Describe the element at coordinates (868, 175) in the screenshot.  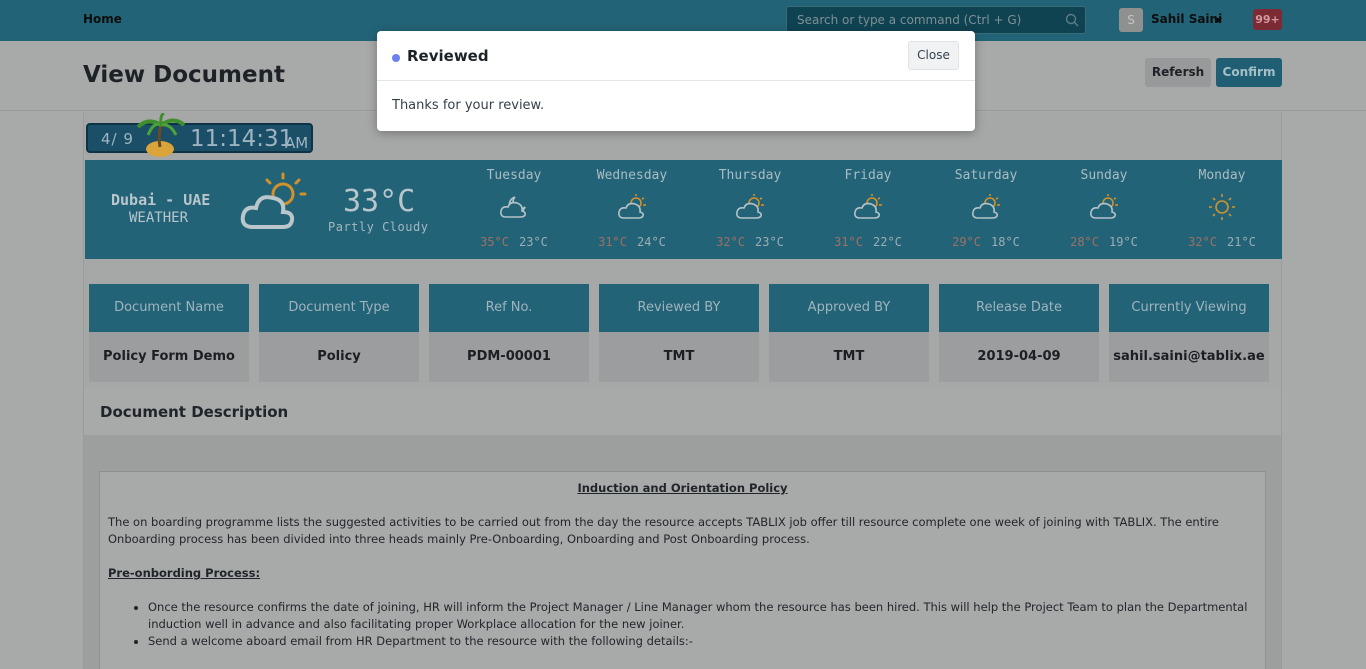
I see `forecast-day-name: Friday` at that location.